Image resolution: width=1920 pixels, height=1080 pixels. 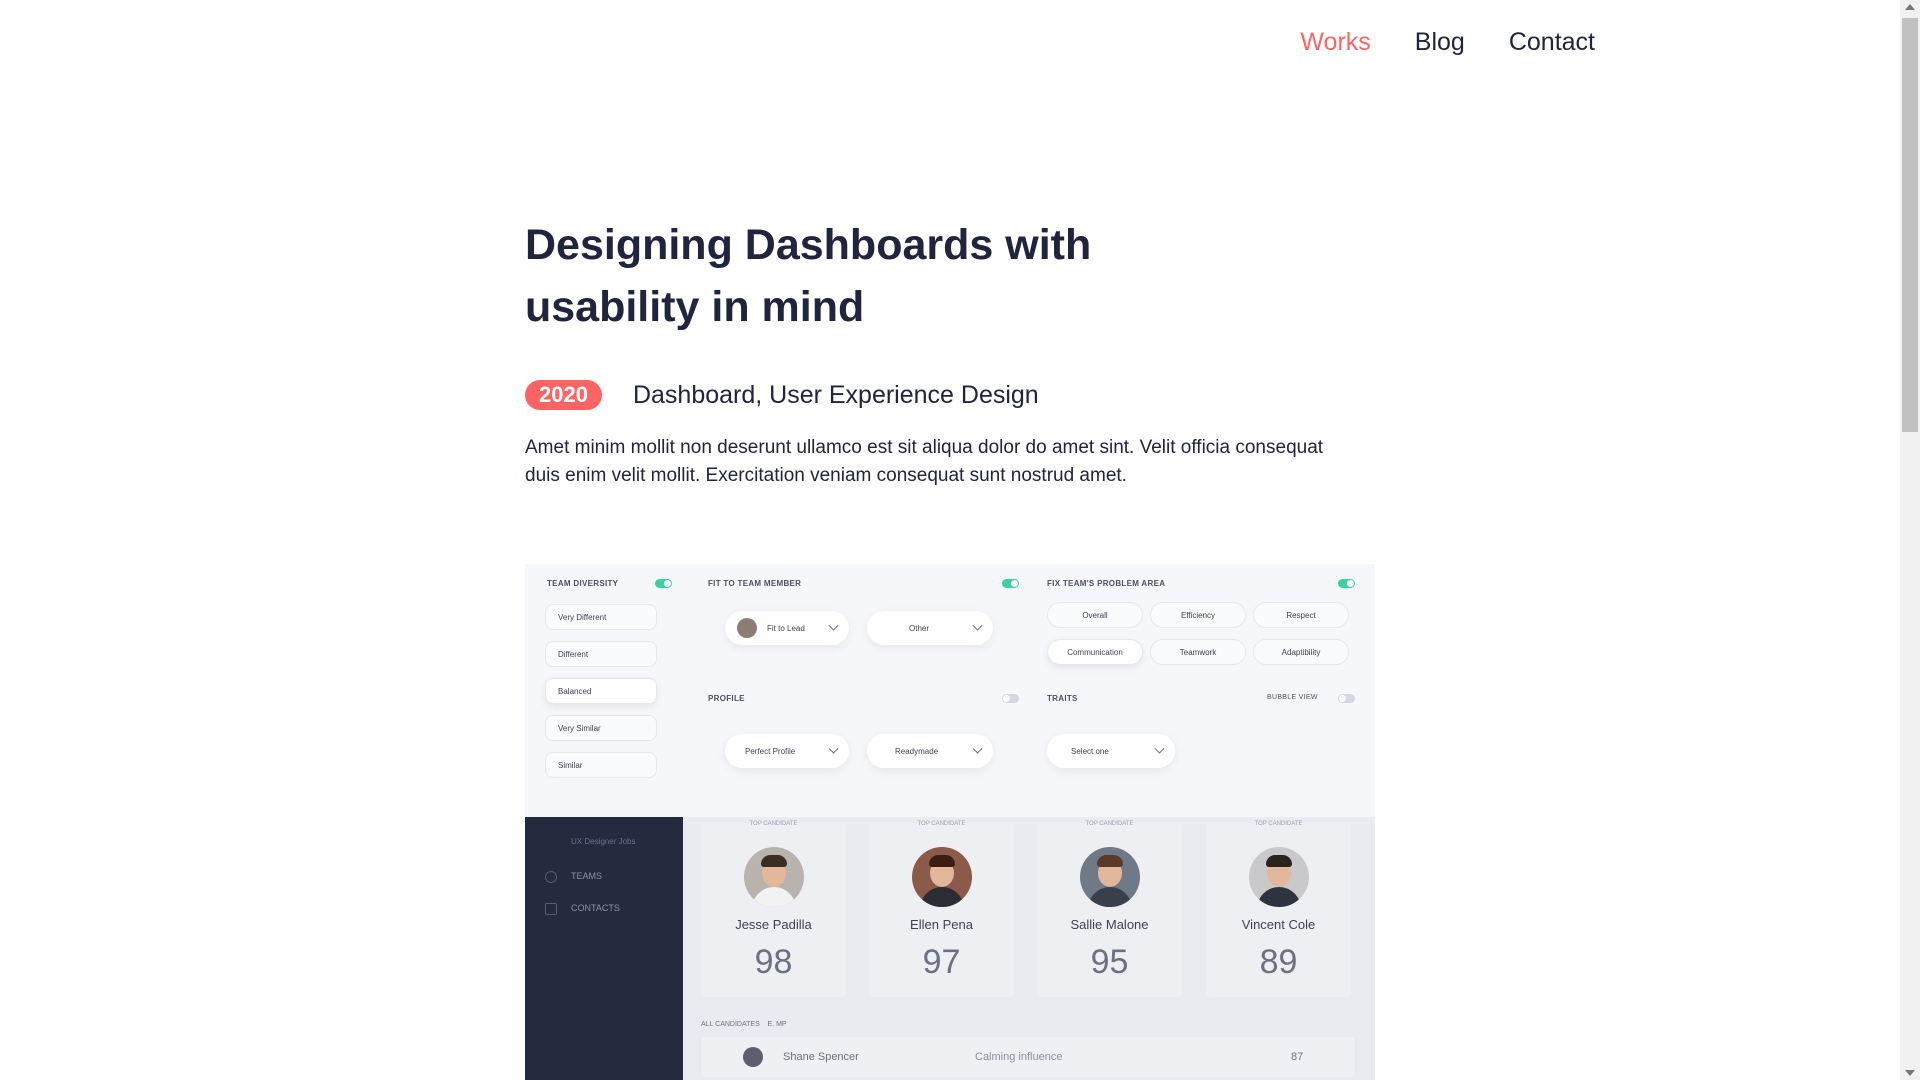 I want to click on diversity-option-selected: Balanced, so click(x=601, y=691).